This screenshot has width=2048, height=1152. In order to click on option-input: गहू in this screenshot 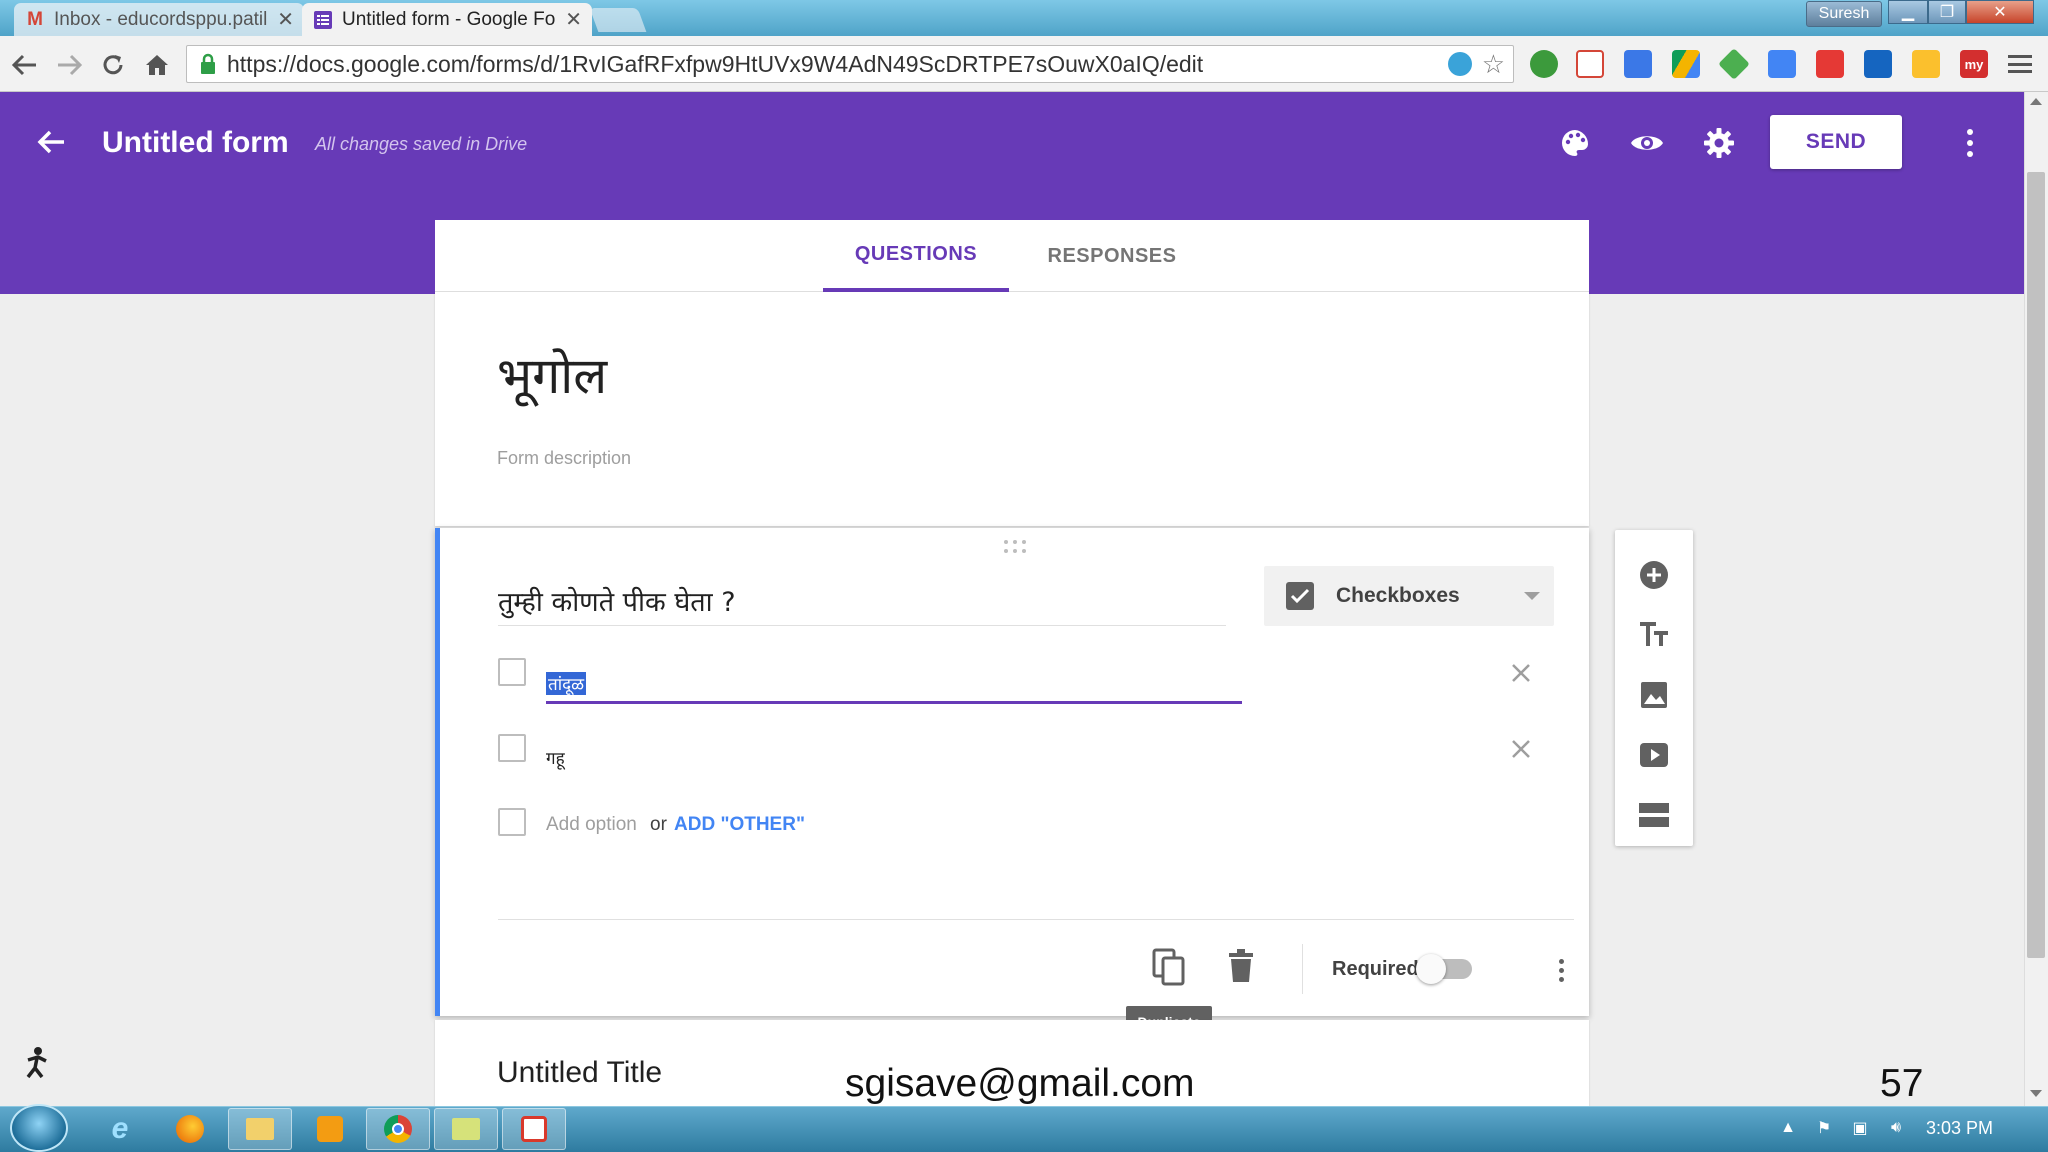, I will do `click(555, 757)`.